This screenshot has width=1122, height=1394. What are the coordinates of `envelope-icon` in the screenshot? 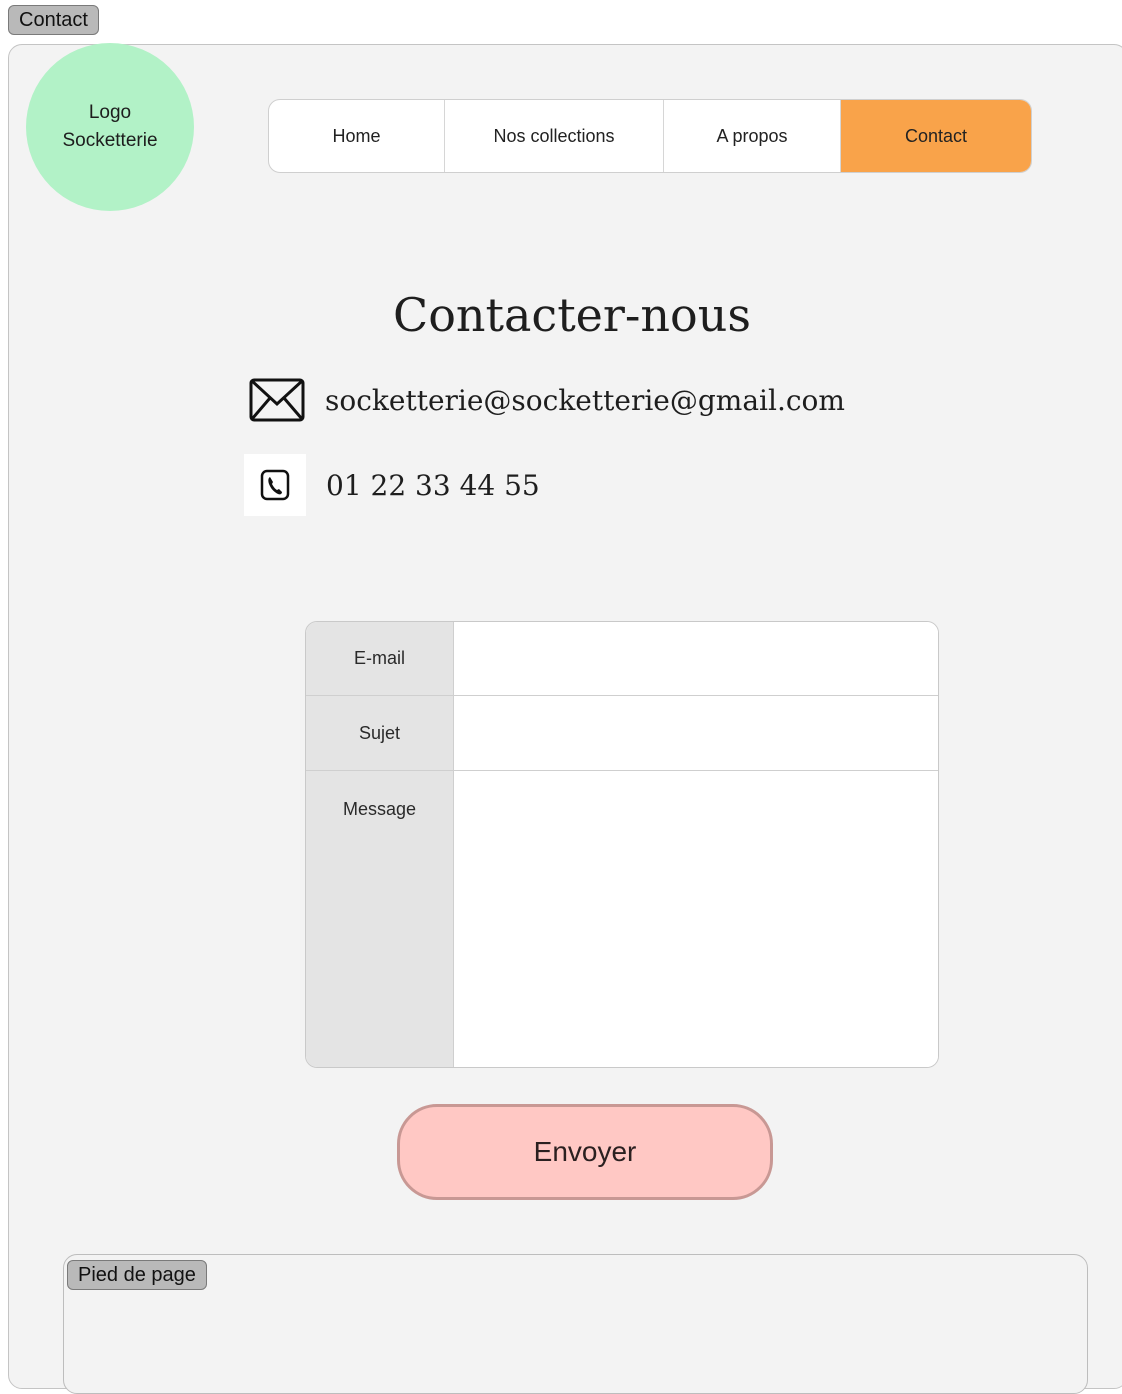 It's located at (277, 400).